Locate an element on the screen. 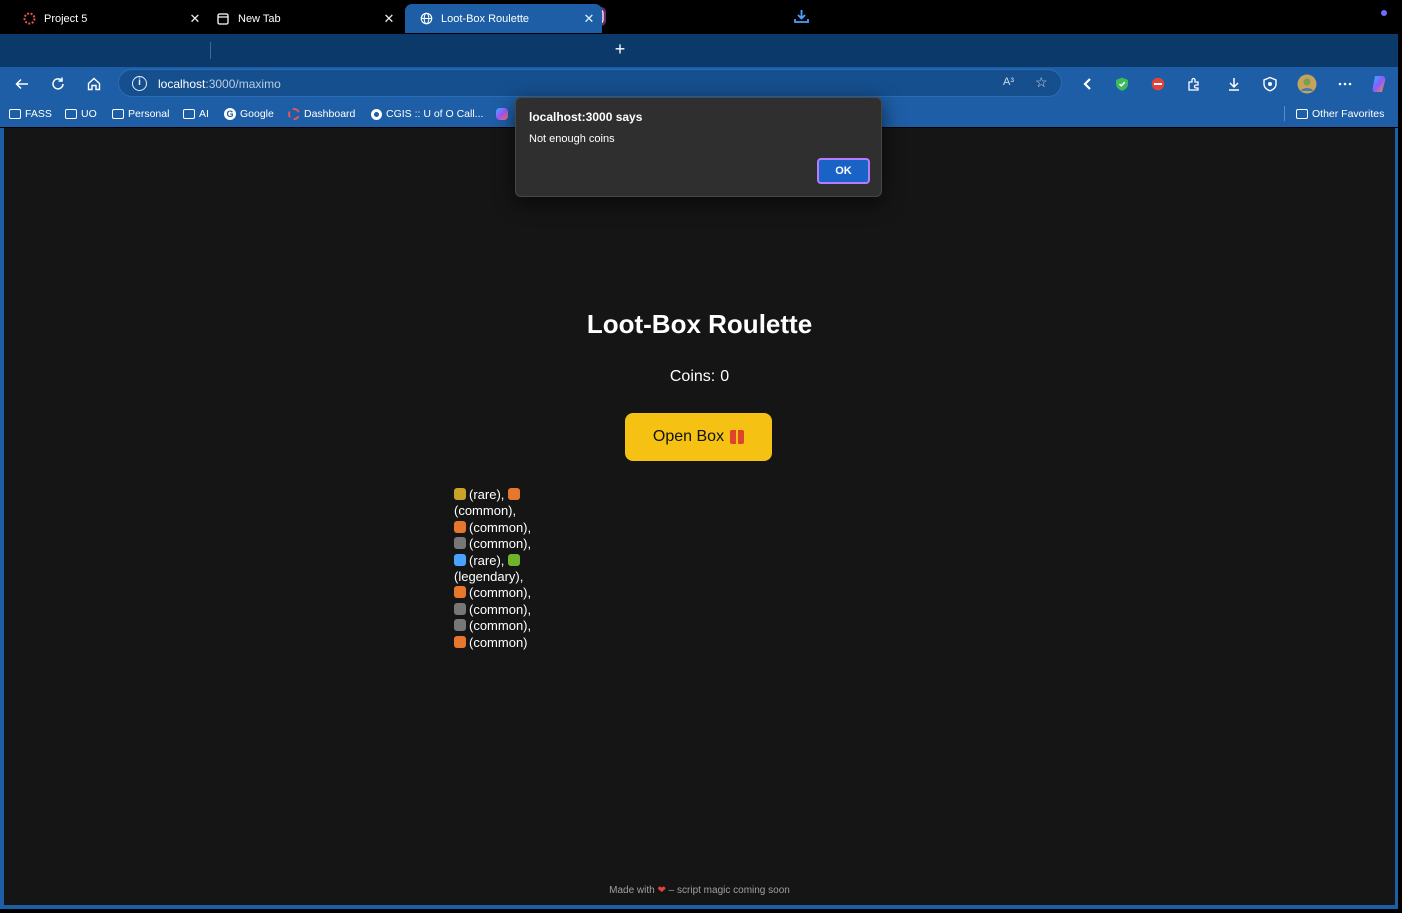 The width and height of the screenshot is (1402, 913). footer-prefix: Made with is located at coordinates (632, 890).